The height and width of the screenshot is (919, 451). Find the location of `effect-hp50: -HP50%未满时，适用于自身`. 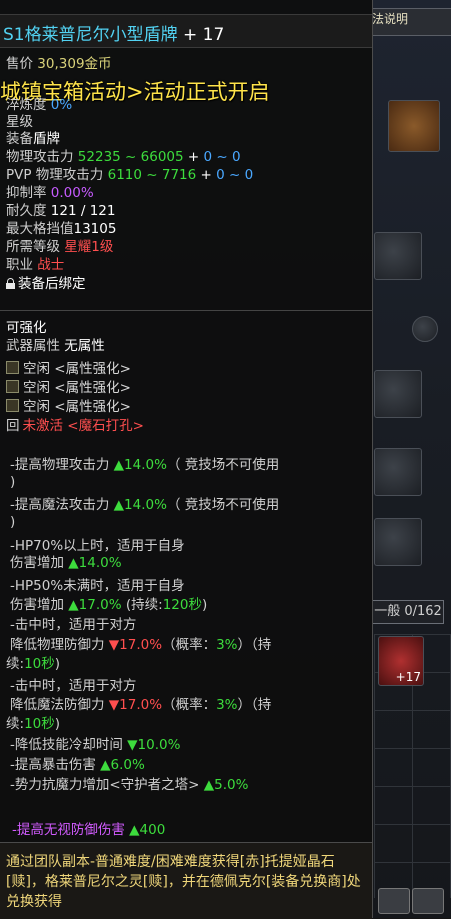

effect-hp50: -HP50%未满时，适用于自身 is located at coordinates (97, 586).